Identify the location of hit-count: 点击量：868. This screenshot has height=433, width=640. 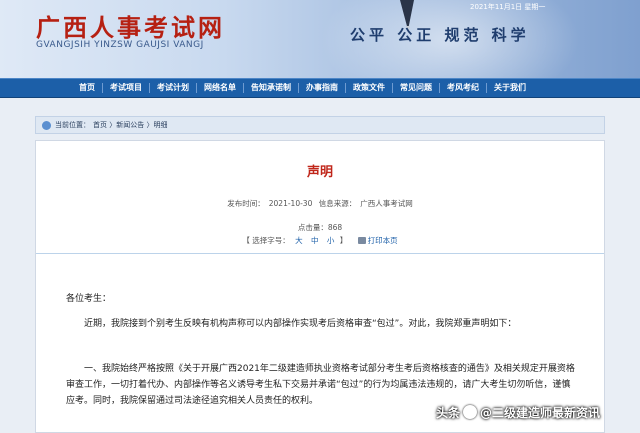
(320, 227).